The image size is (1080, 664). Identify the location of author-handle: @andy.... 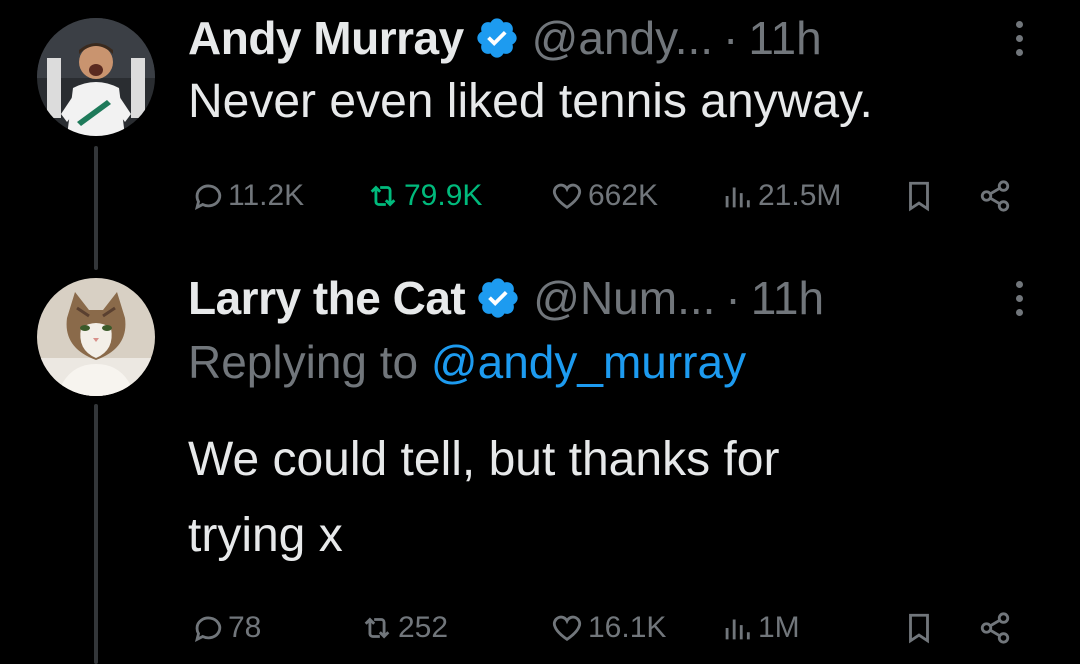
(622, 38).